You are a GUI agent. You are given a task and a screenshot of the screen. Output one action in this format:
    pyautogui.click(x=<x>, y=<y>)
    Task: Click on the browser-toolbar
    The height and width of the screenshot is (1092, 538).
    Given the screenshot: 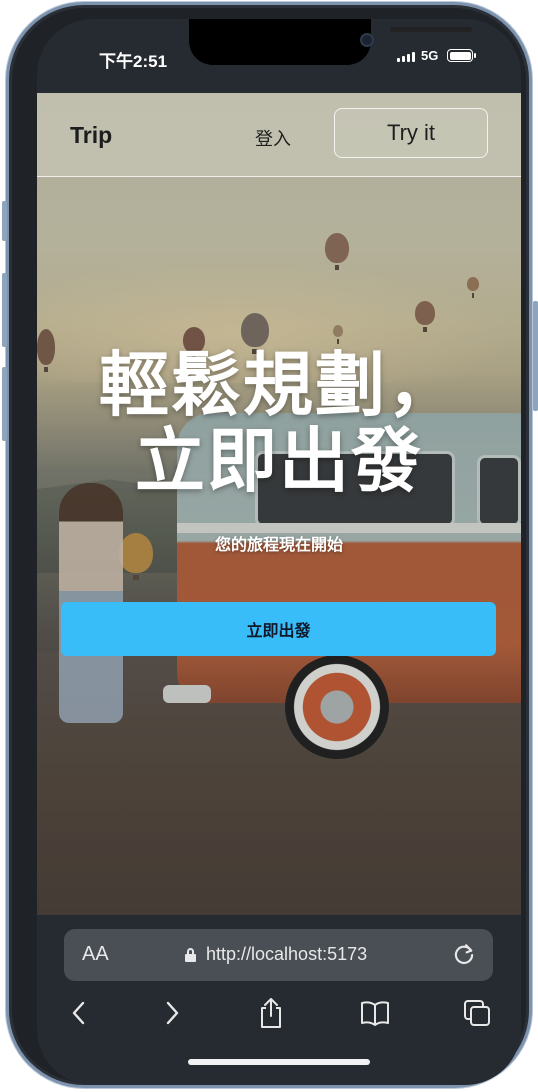 What is the action you would take?
    pyautogui.click(x=279, y=1015)
    